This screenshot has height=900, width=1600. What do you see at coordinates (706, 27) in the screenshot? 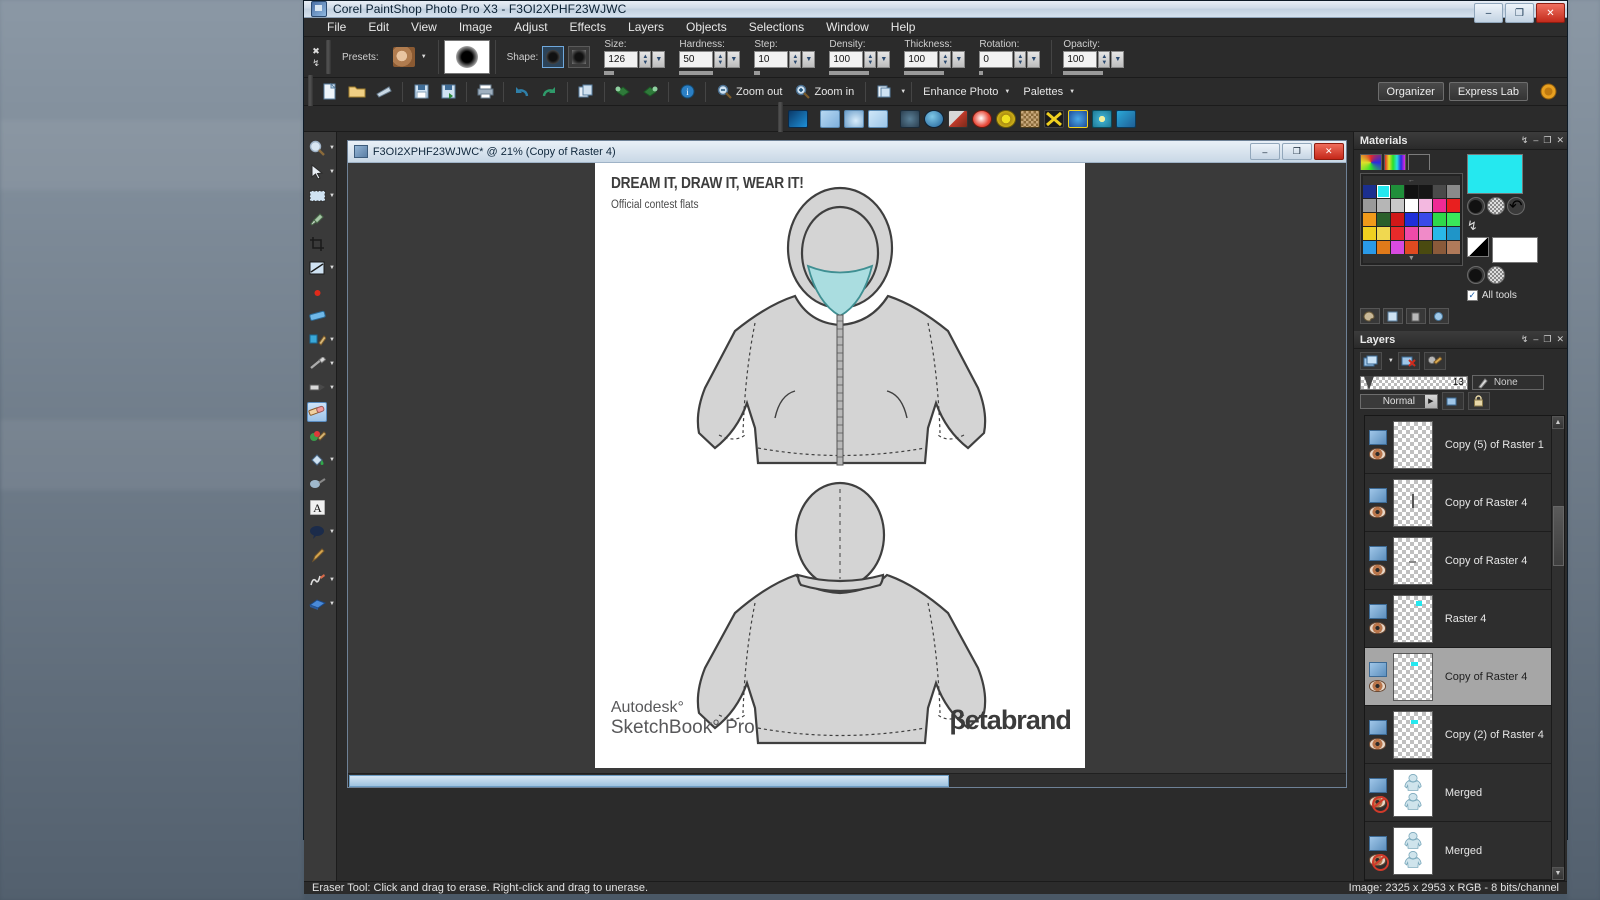
I see `menu-objects: Objects` at bounding box center [706, 27].